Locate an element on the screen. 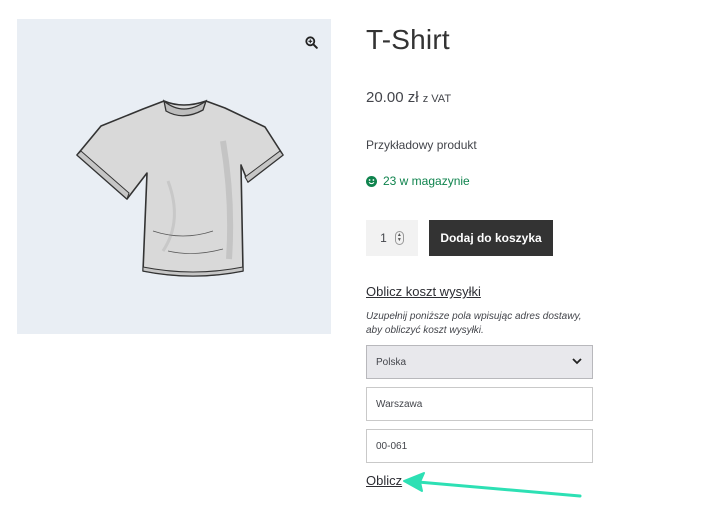  price-amount: 20.00 zł is located at coordinates (392, 97).